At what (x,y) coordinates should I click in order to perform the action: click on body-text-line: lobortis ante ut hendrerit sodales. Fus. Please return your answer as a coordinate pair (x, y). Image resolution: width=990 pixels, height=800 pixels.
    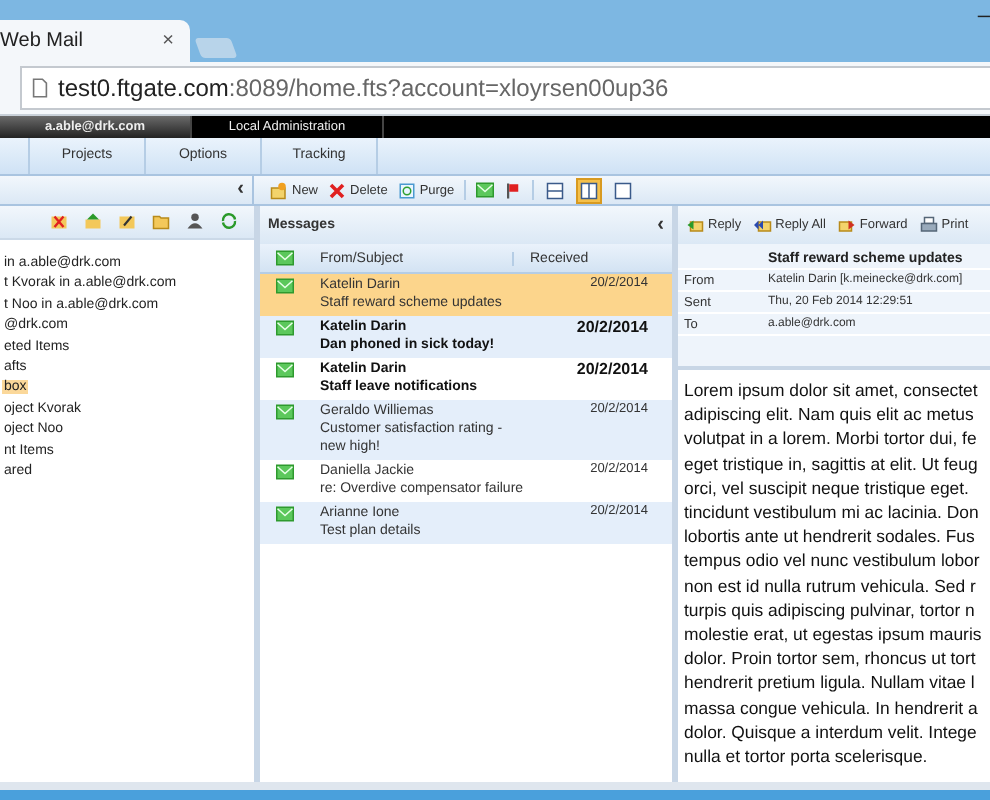
    Looking at the image, I should click on (830, 536).